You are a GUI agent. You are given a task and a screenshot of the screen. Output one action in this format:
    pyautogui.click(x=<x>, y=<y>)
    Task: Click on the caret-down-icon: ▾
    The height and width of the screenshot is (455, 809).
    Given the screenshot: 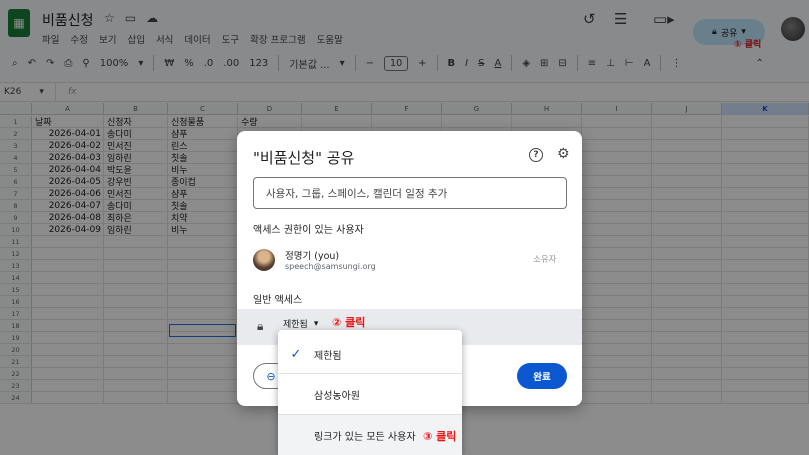 What is the action you would take?
    pyautogui.click(x=316, y=323)
    